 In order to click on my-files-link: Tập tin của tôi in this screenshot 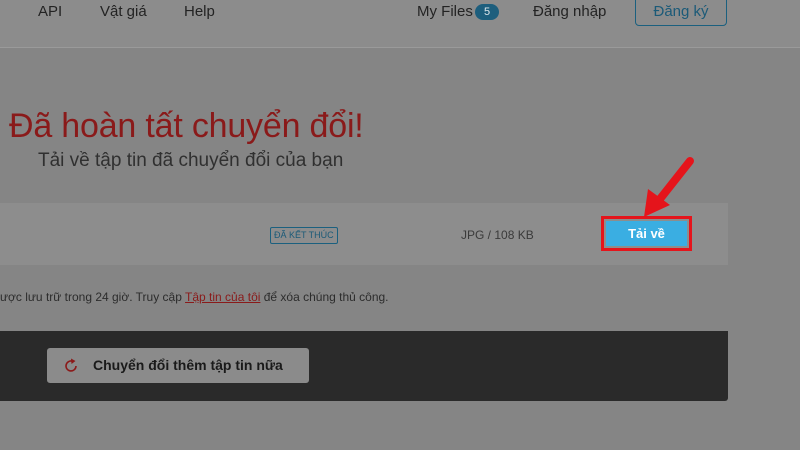, I will do `click(222, 297)`.